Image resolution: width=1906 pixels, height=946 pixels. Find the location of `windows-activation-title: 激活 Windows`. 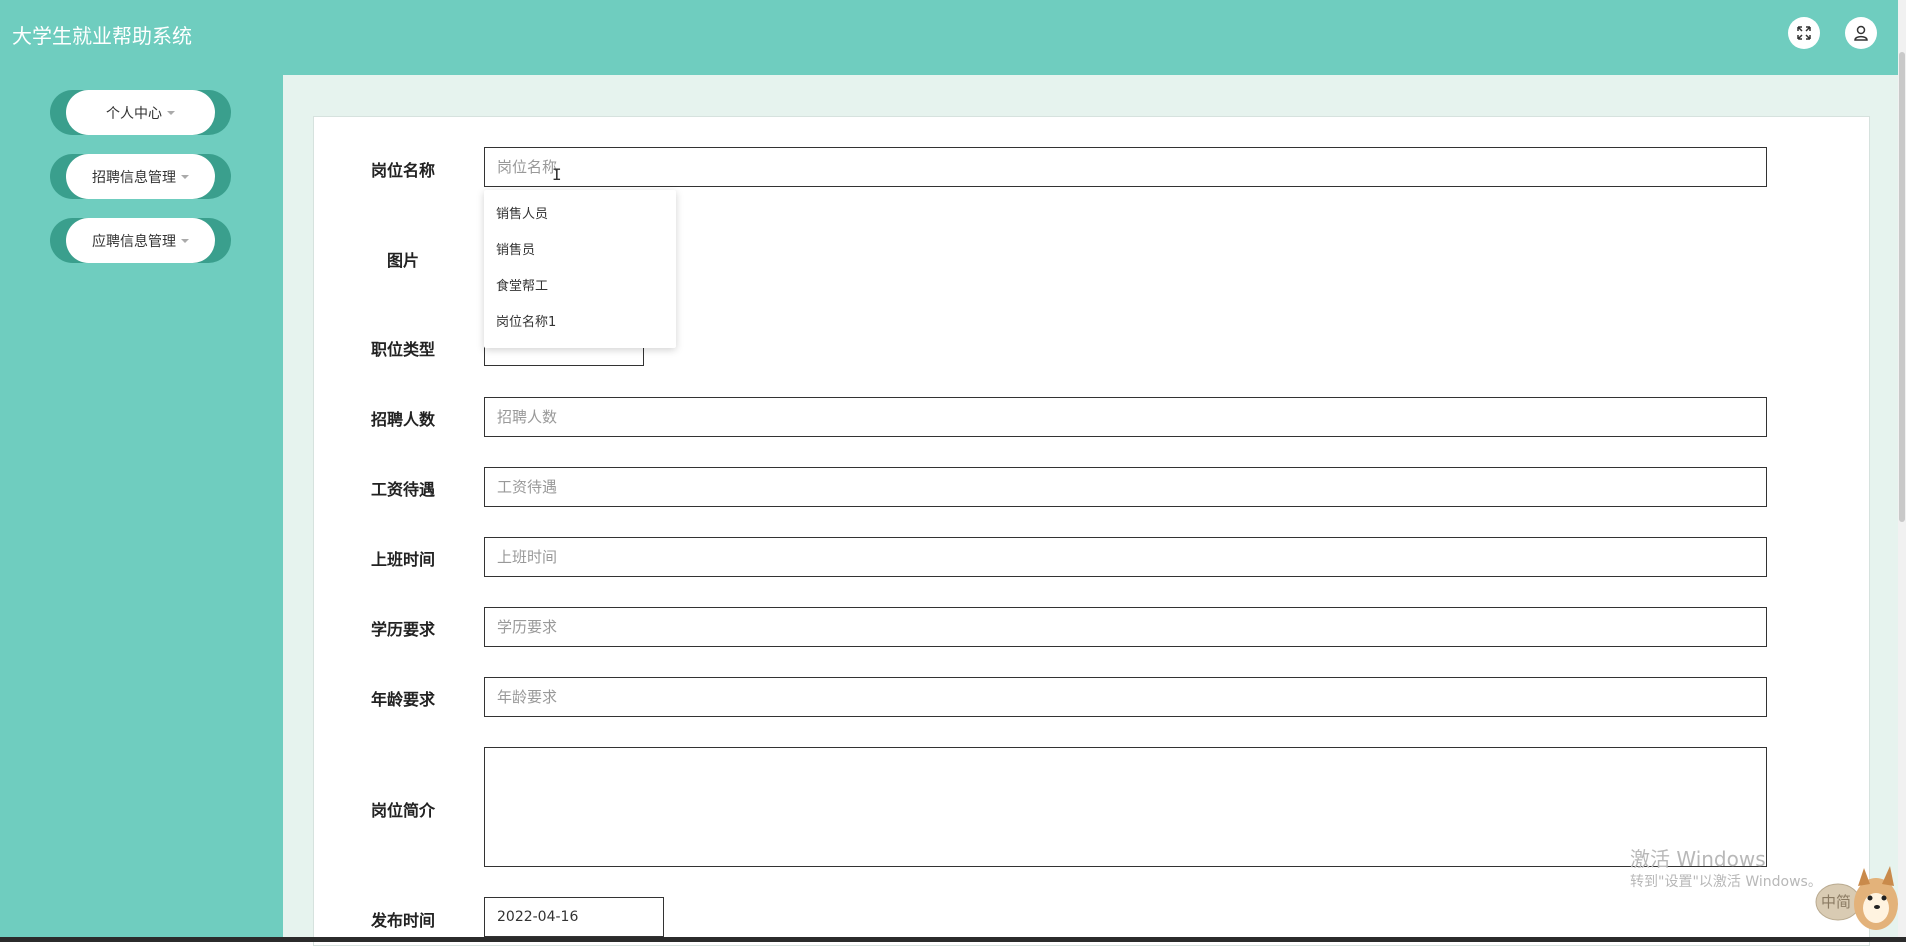

windows-activation-title: 激活 Windows is located at coordinates (1698, 859).